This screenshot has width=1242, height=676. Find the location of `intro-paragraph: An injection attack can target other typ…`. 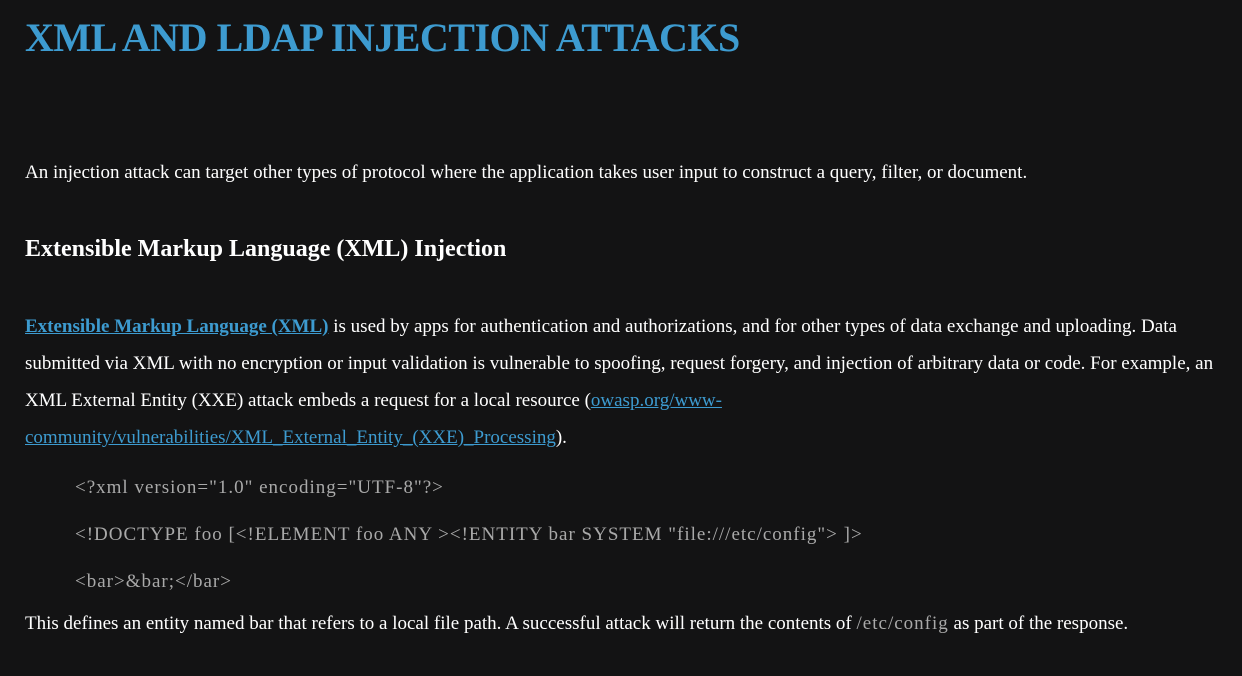

intro-paragraph: An injection attack can target other typ… is located at coordinates (526, 172).